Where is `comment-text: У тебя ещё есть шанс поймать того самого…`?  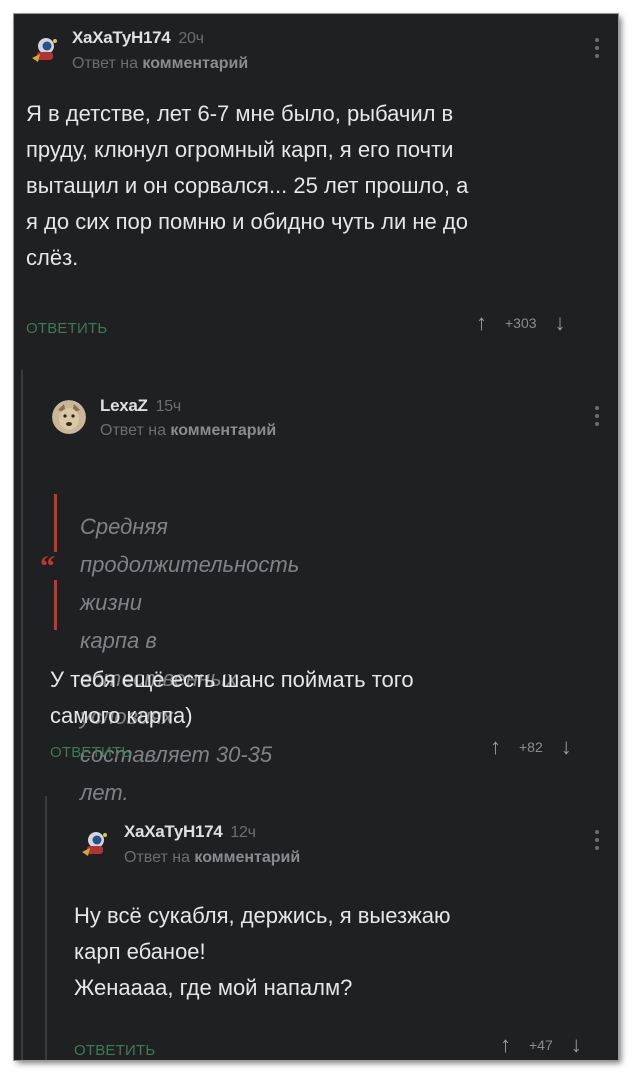
comment-text: У тебя ещё есть шанс поймать того самого… is located at coordinates (232, 697).